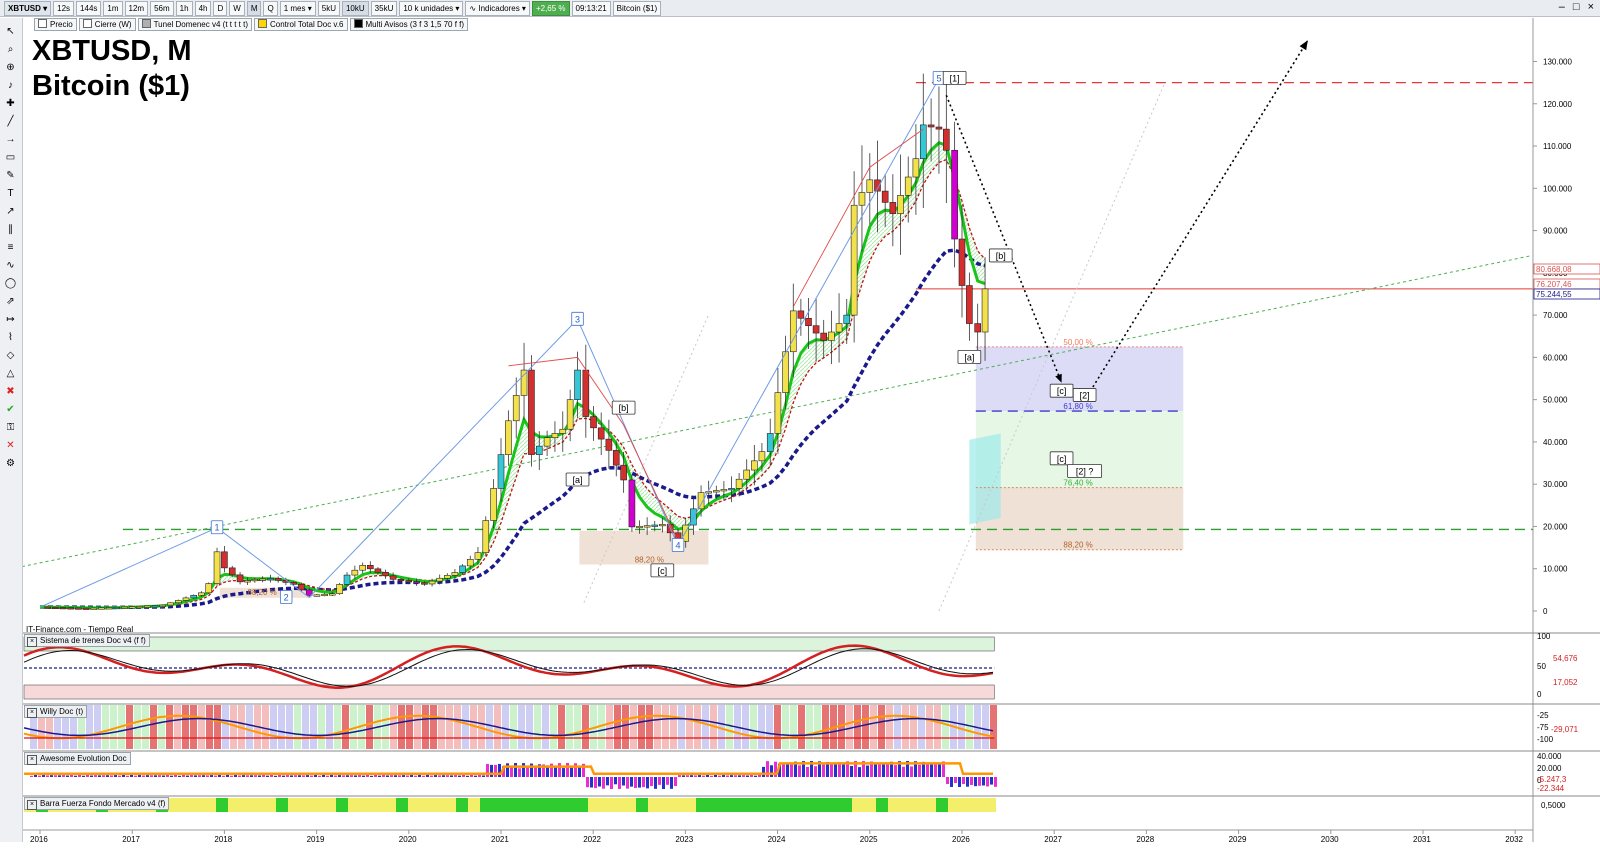  Describe the element at coordinates (1562, 7) in the screenshot. I see `minimize-icon: –` at that location.